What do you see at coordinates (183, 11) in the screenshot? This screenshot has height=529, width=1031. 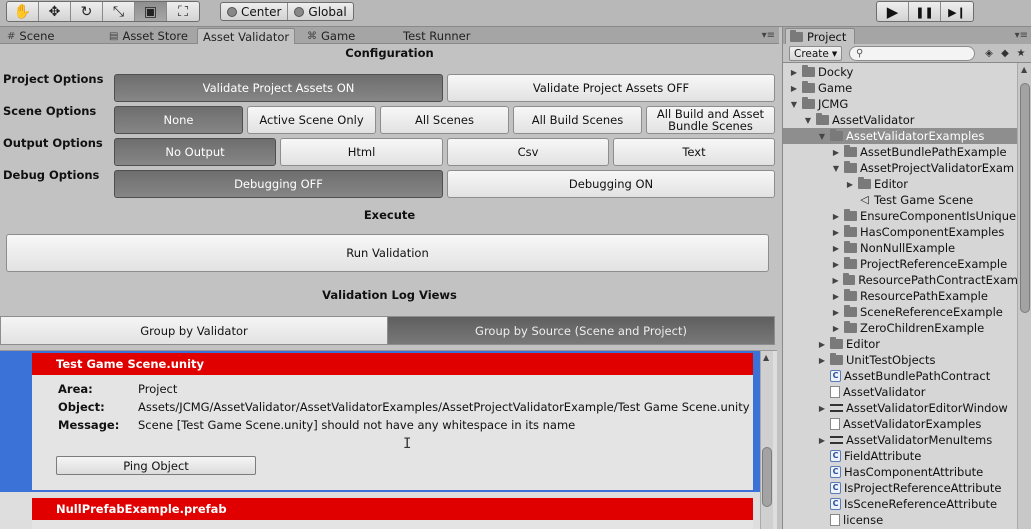 I see `transform-tool-button: ⛶` at bounding box center [183, 11].